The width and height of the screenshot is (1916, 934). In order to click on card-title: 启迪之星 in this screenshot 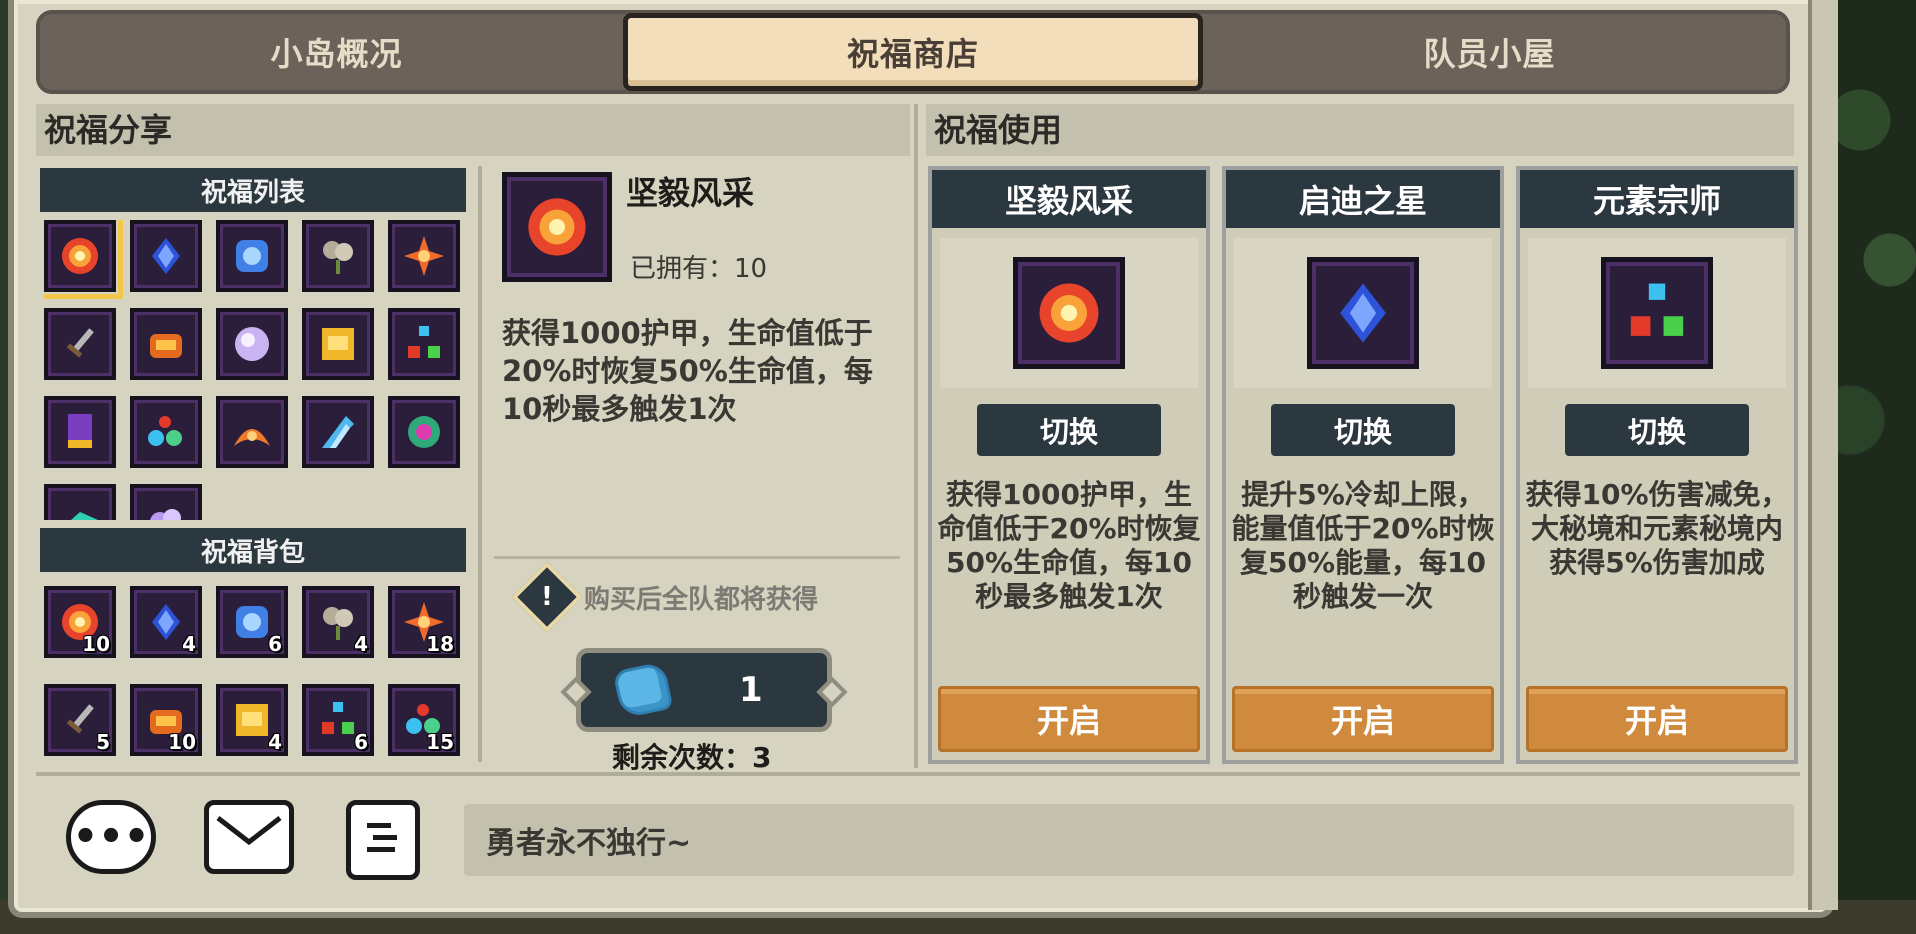, I will do `click(1363, 199)`.